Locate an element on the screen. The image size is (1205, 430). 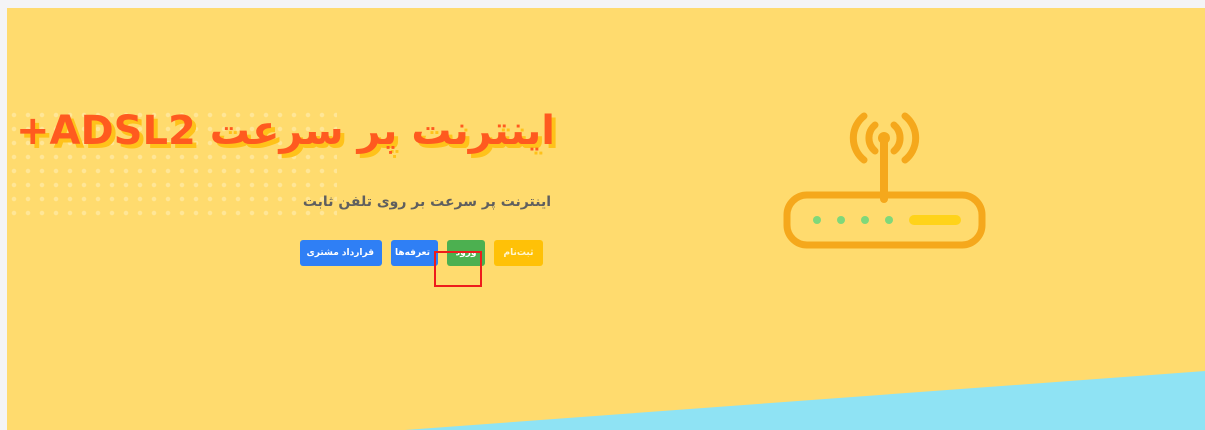
hero-subtitle: اینترنت پر سرعت بر روی تلفن ثابت is located at coordinates (426, 202).